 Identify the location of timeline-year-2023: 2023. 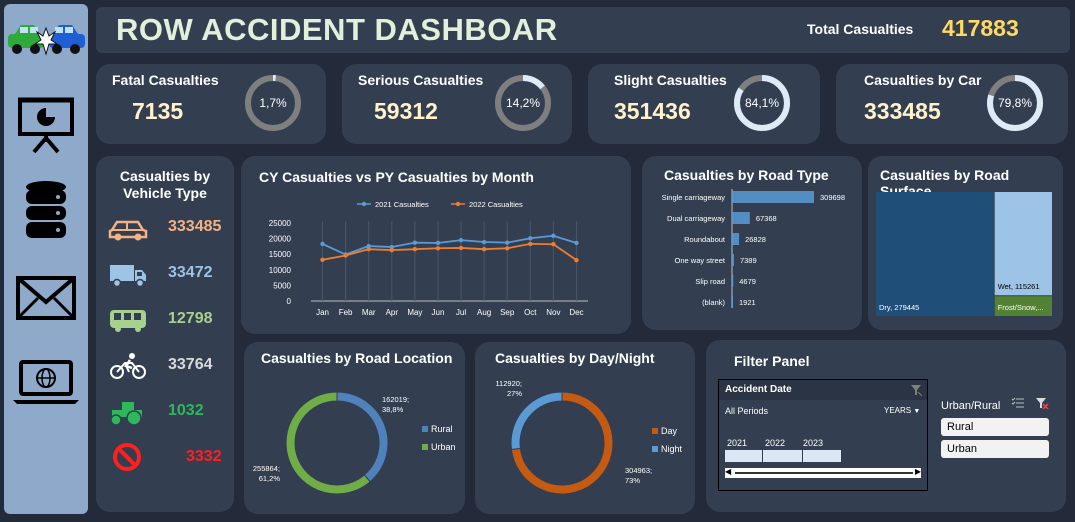
(813, 443).